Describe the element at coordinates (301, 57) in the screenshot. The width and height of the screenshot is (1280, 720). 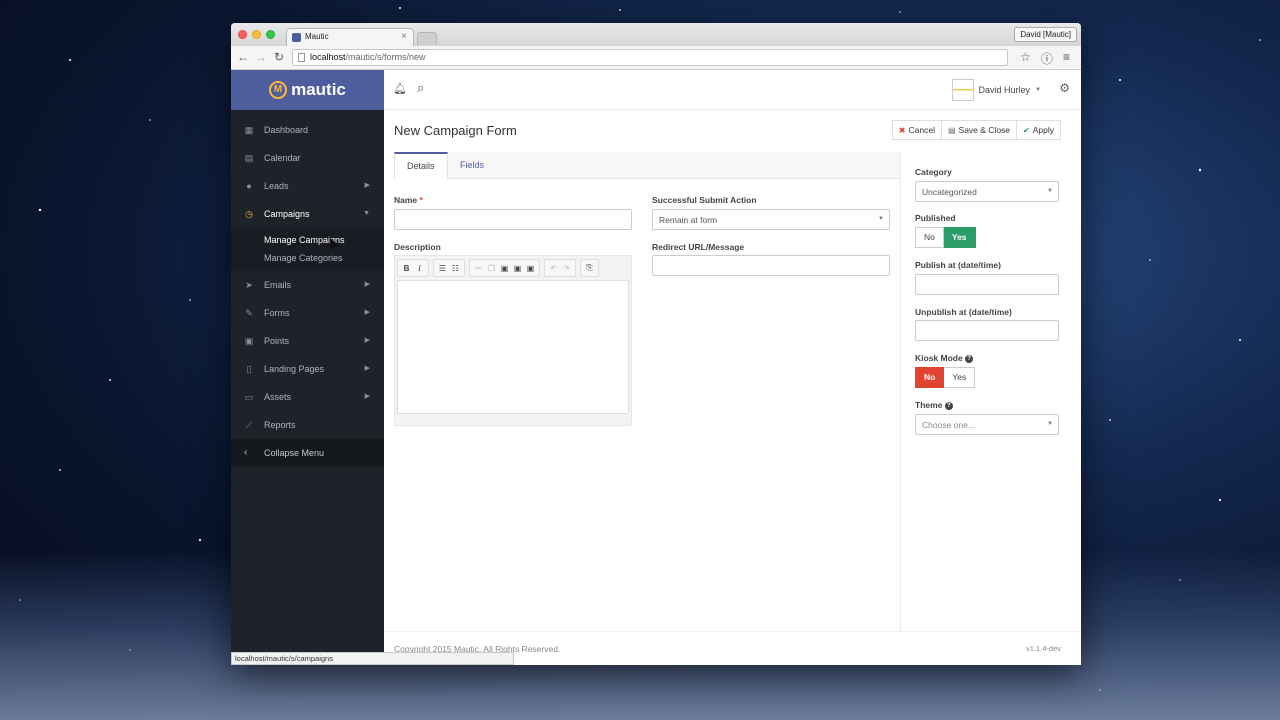
I see `page-document-icon` at that location.